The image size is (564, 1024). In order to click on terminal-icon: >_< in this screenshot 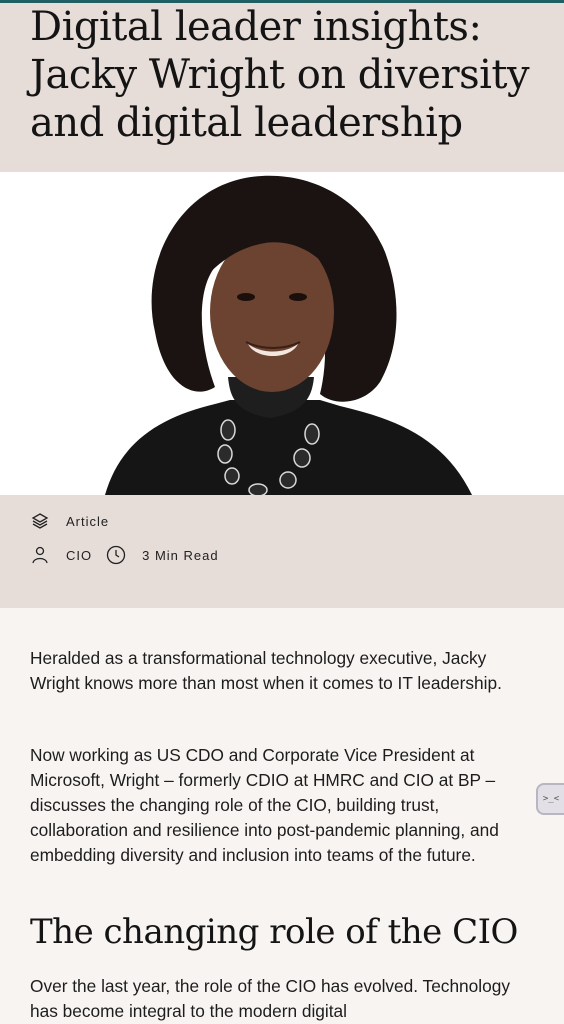, I will do `click(551, 799)`.